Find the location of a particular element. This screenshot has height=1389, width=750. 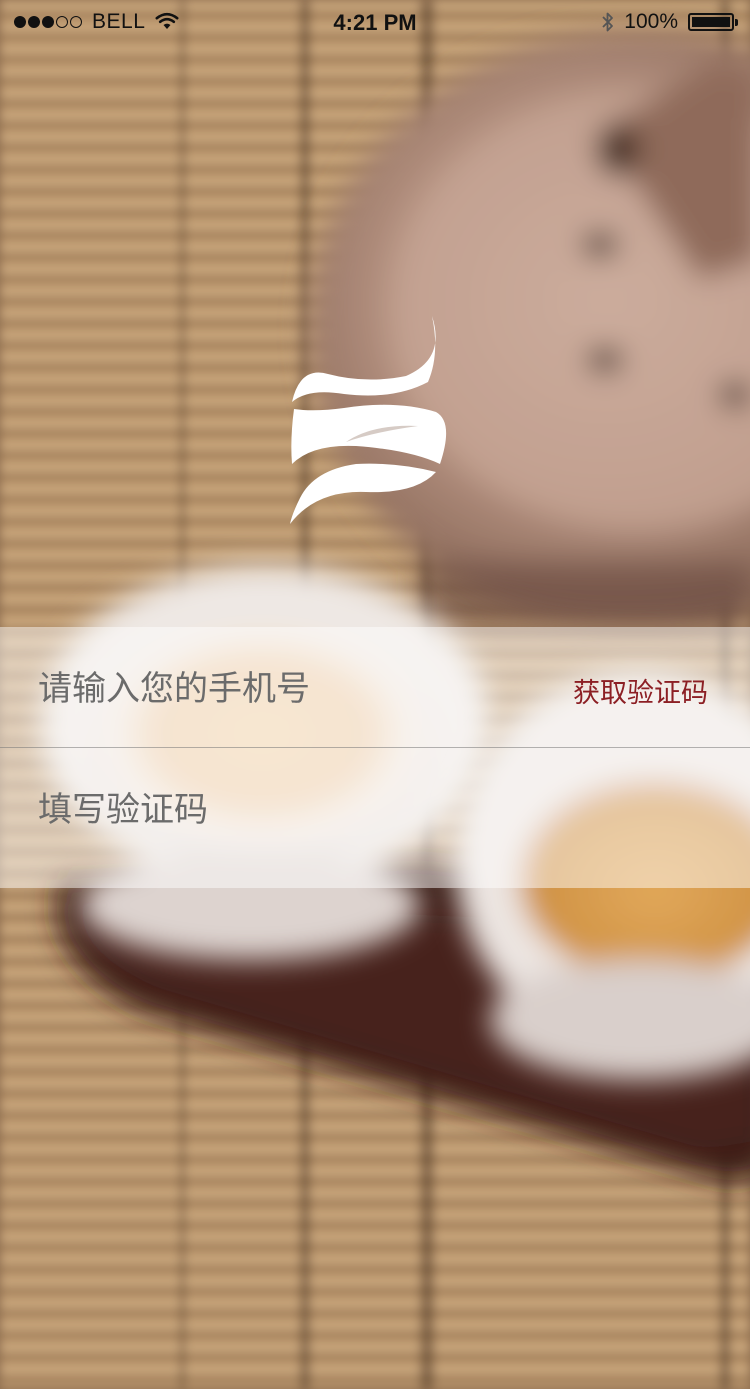

status-right: 100% is located at coordinates (670, 22).